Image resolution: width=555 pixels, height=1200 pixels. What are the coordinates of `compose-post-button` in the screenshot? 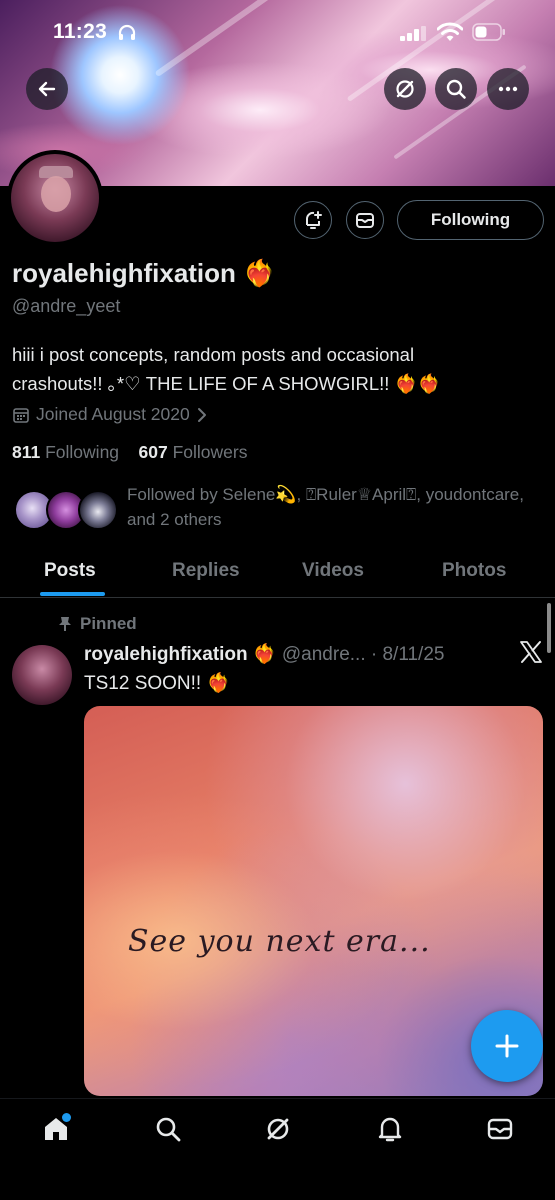 It's located at (507, 1046).